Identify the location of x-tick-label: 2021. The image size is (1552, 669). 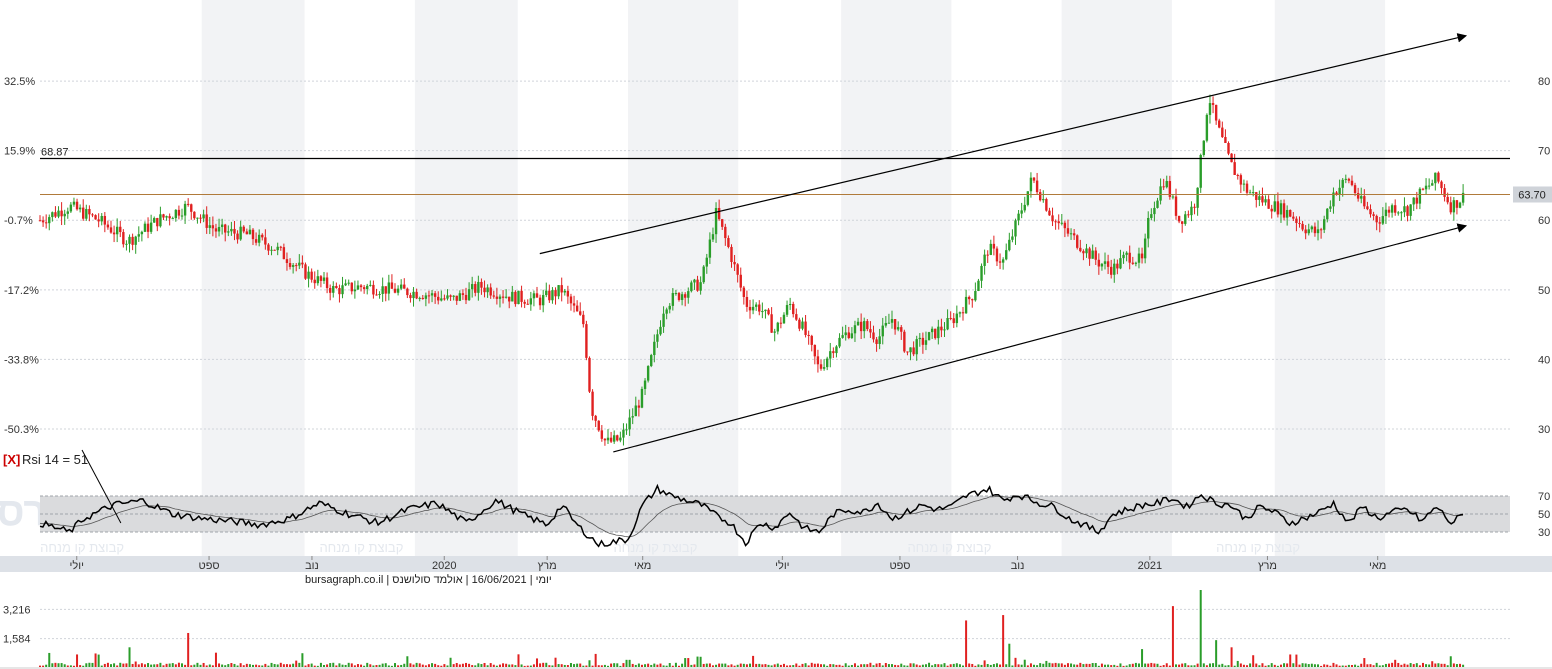
(1150, 566).